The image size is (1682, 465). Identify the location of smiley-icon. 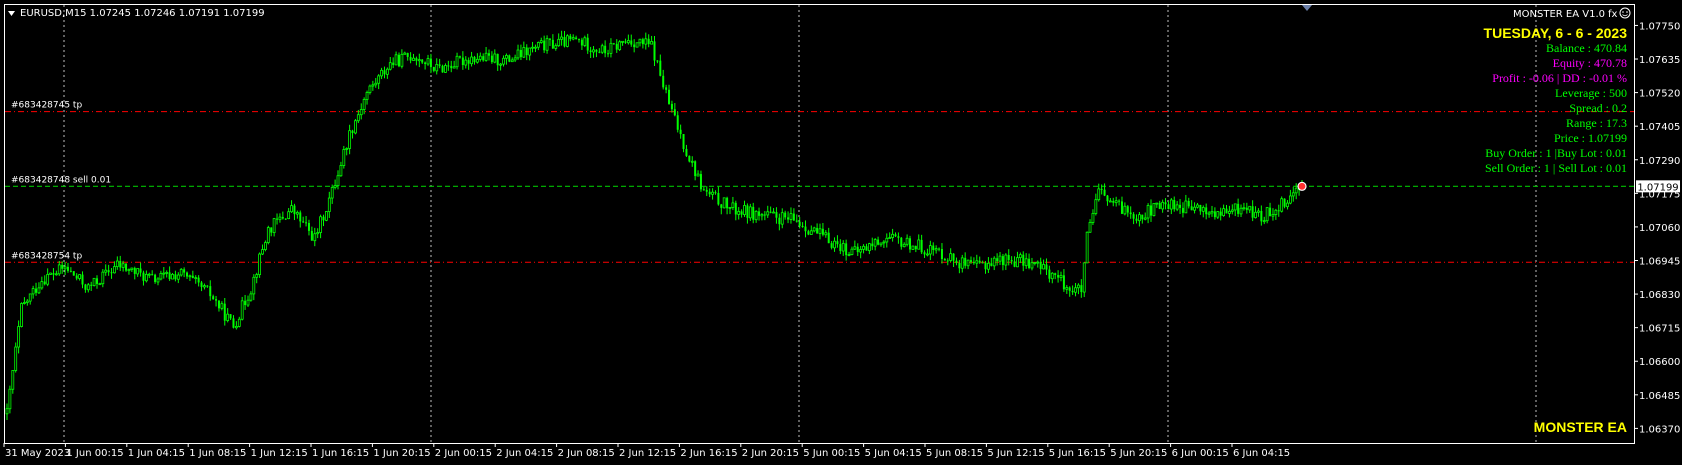
(1625, 13).